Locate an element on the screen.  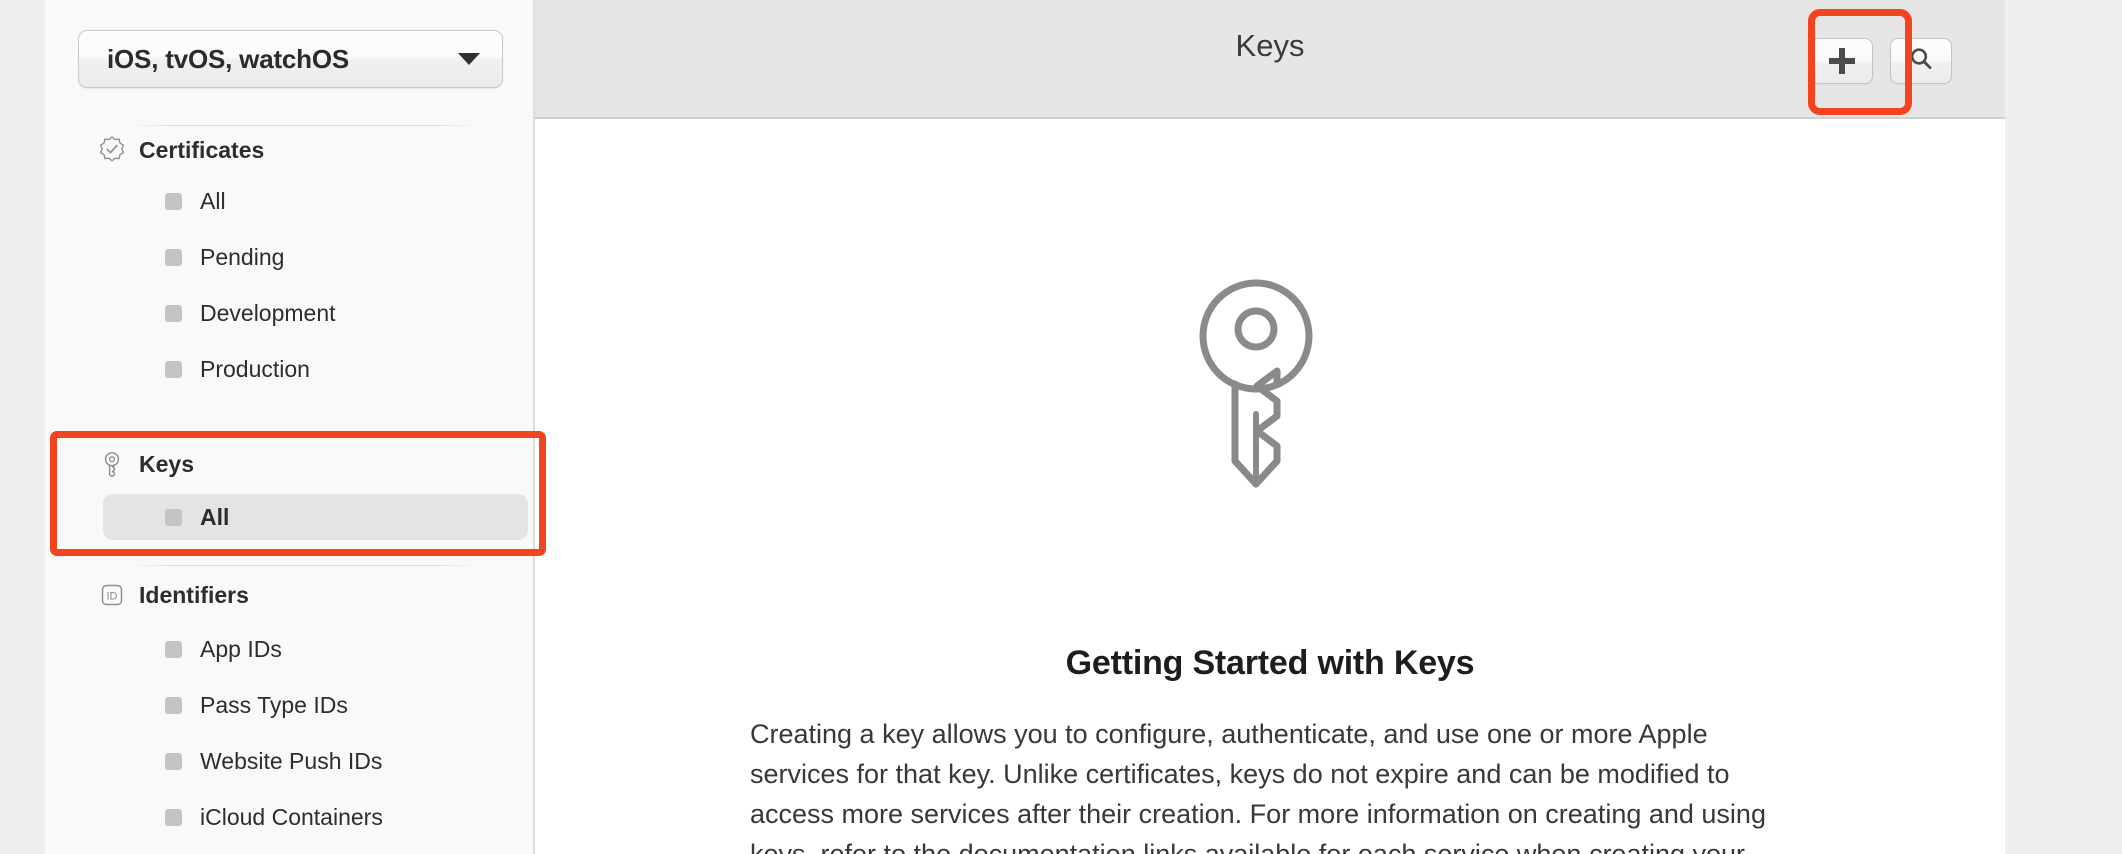
plus-icon is located at coordinates (1842, 61).